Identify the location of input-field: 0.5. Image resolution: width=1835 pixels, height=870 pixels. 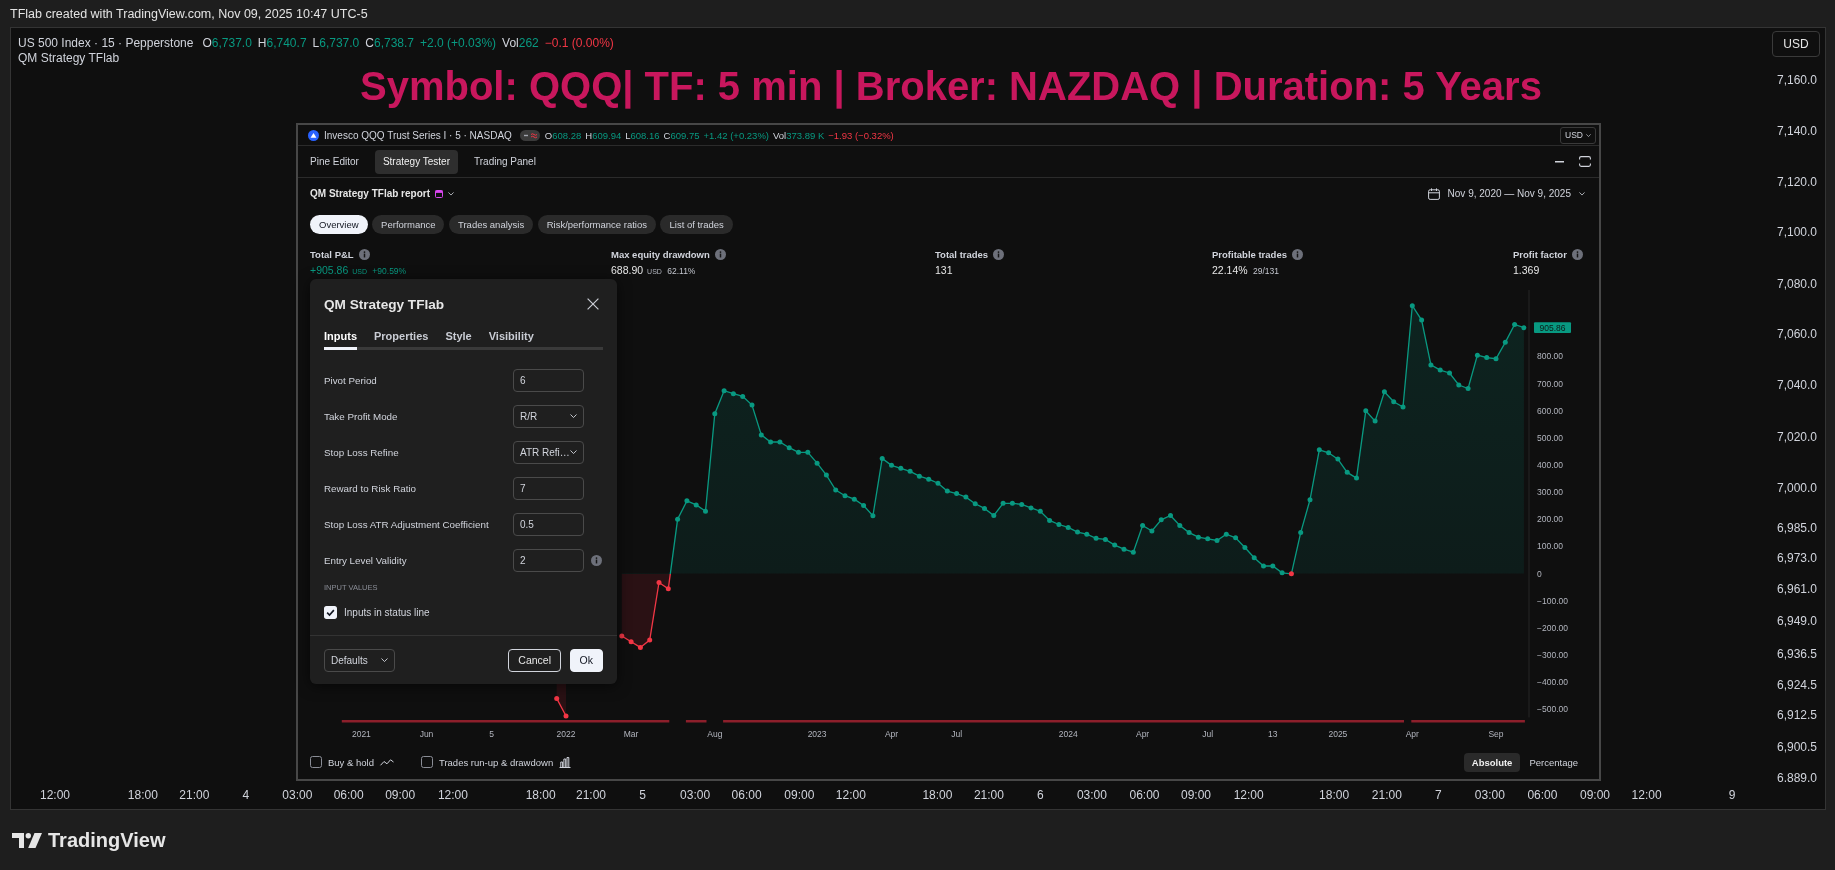
(548, 524).